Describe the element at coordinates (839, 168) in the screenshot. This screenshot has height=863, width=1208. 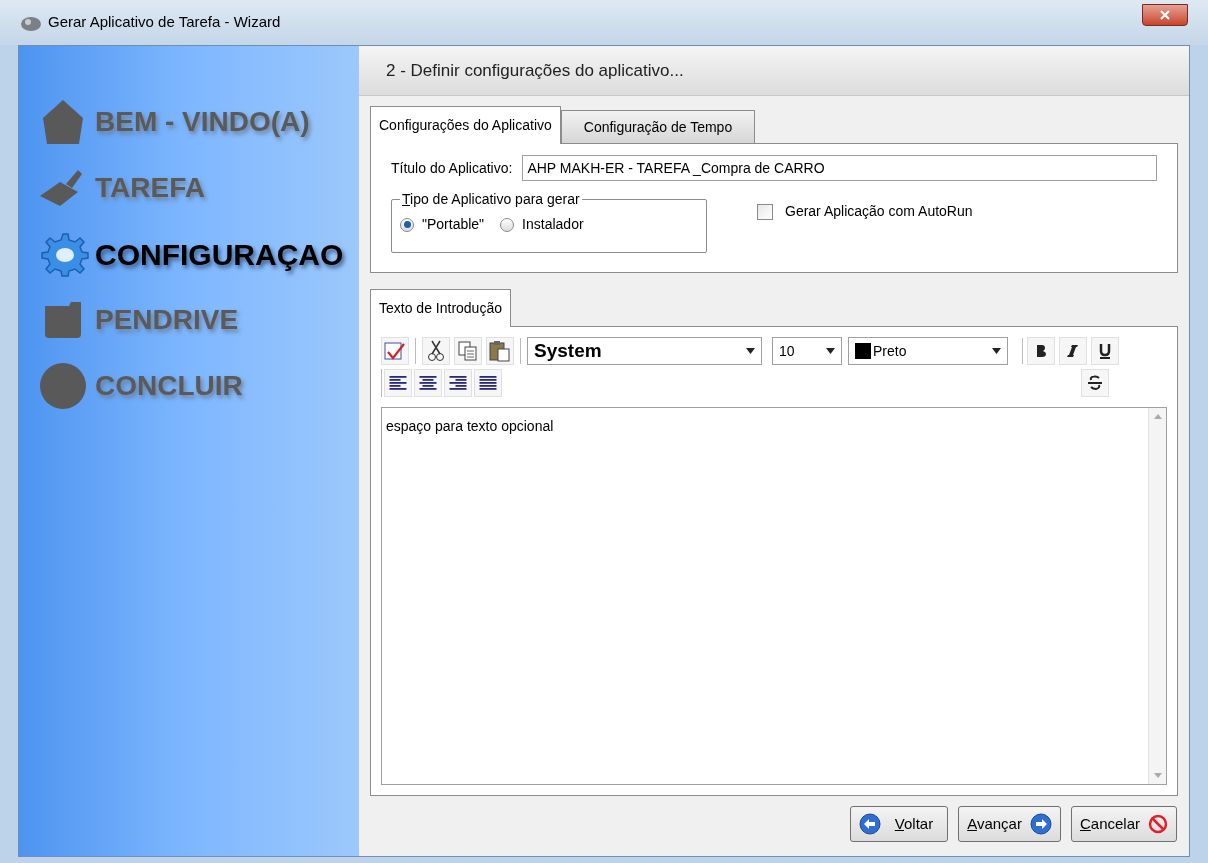
I see `title-input: AHP MAKH-ER - TAREFA _Compra de CARRO` at that location.